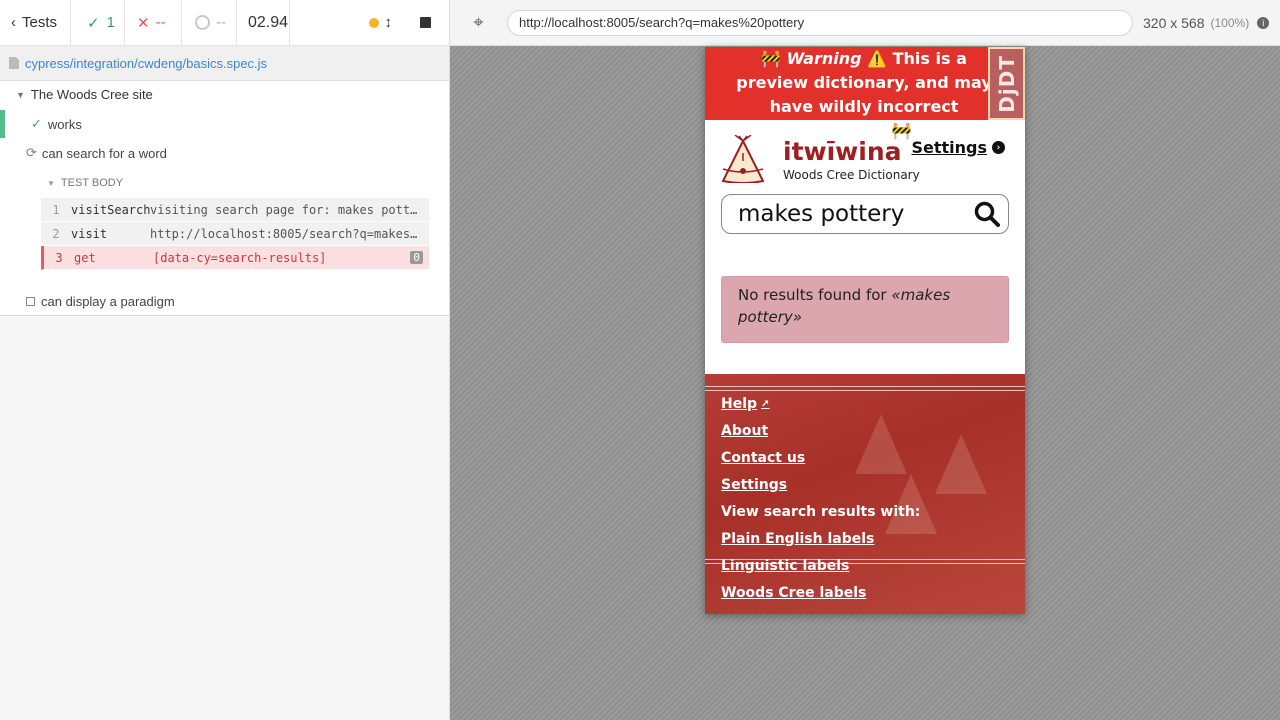 This screenshot has height=720, width=1280. Describe the element at coordinates (739, 404) in the screenshot. I see `help-label: Help` at that location.